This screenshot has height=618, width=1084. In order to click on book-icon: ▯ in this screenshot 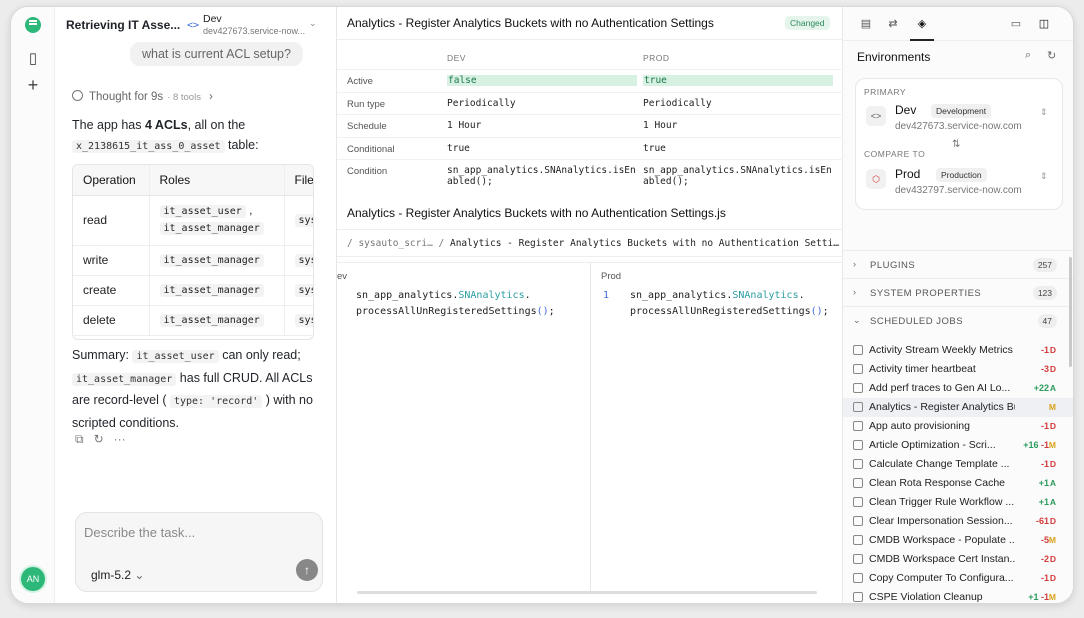, I will do `click(33, 59)`.